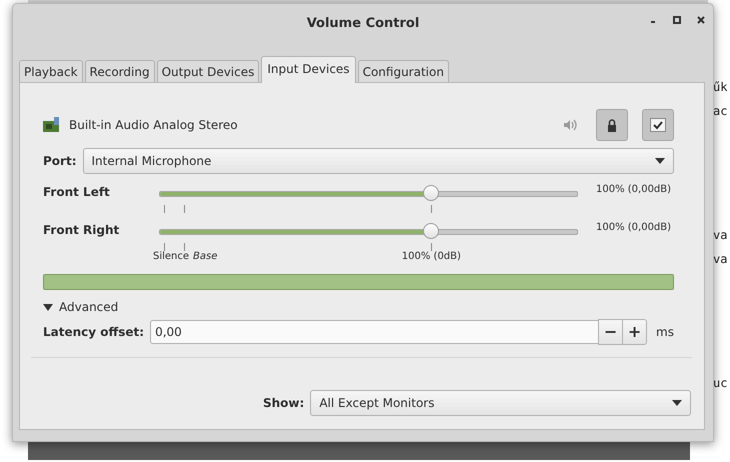 The image size is (730, 462). I want to click on checkmark-icon, so click(658, 125).